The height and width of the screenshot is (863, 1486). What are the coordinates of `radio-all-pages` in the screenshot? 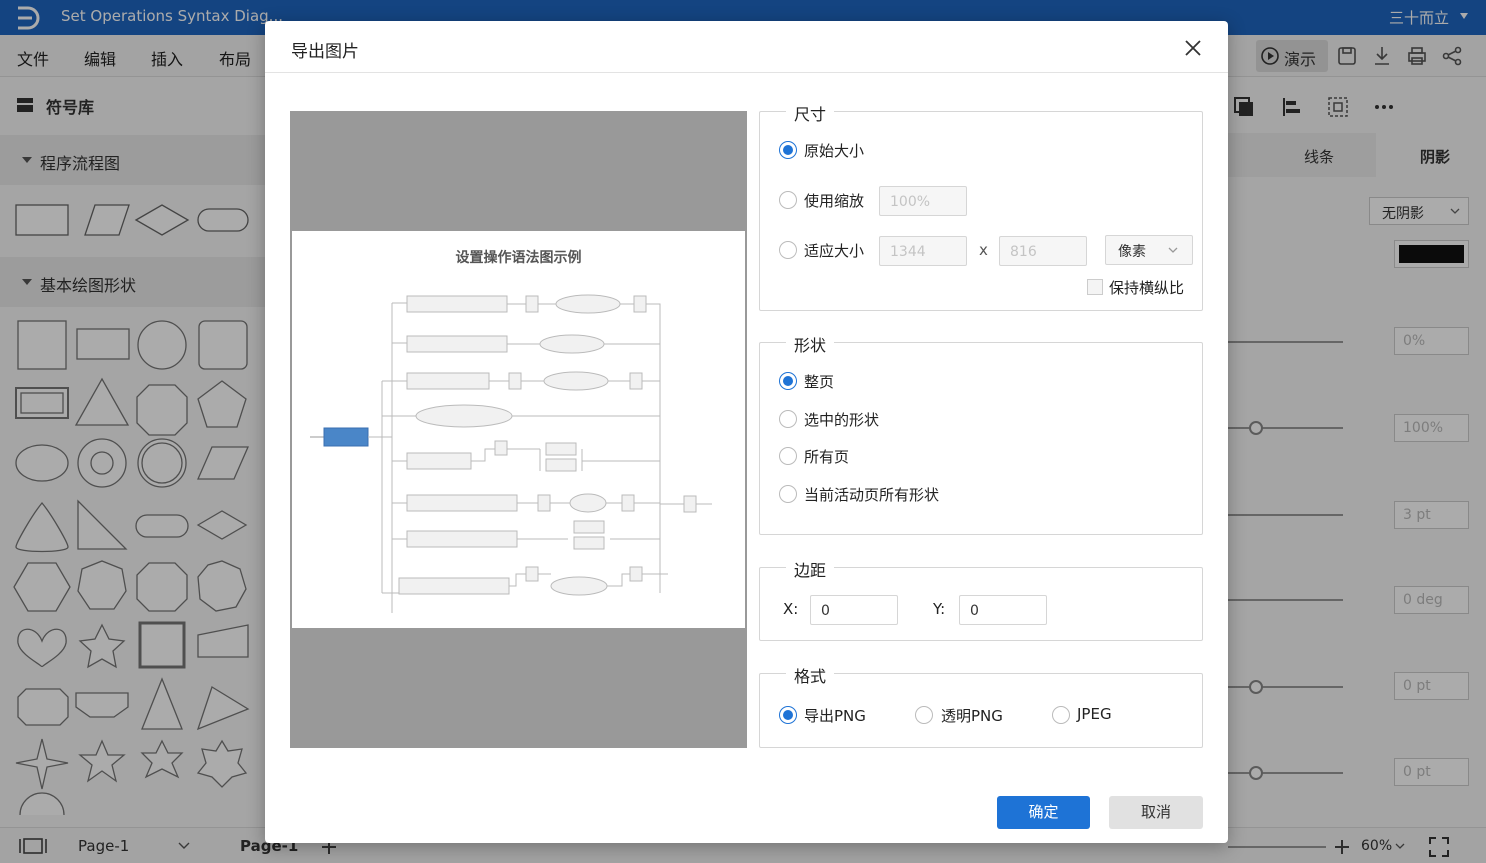 It's located at (788, 456).